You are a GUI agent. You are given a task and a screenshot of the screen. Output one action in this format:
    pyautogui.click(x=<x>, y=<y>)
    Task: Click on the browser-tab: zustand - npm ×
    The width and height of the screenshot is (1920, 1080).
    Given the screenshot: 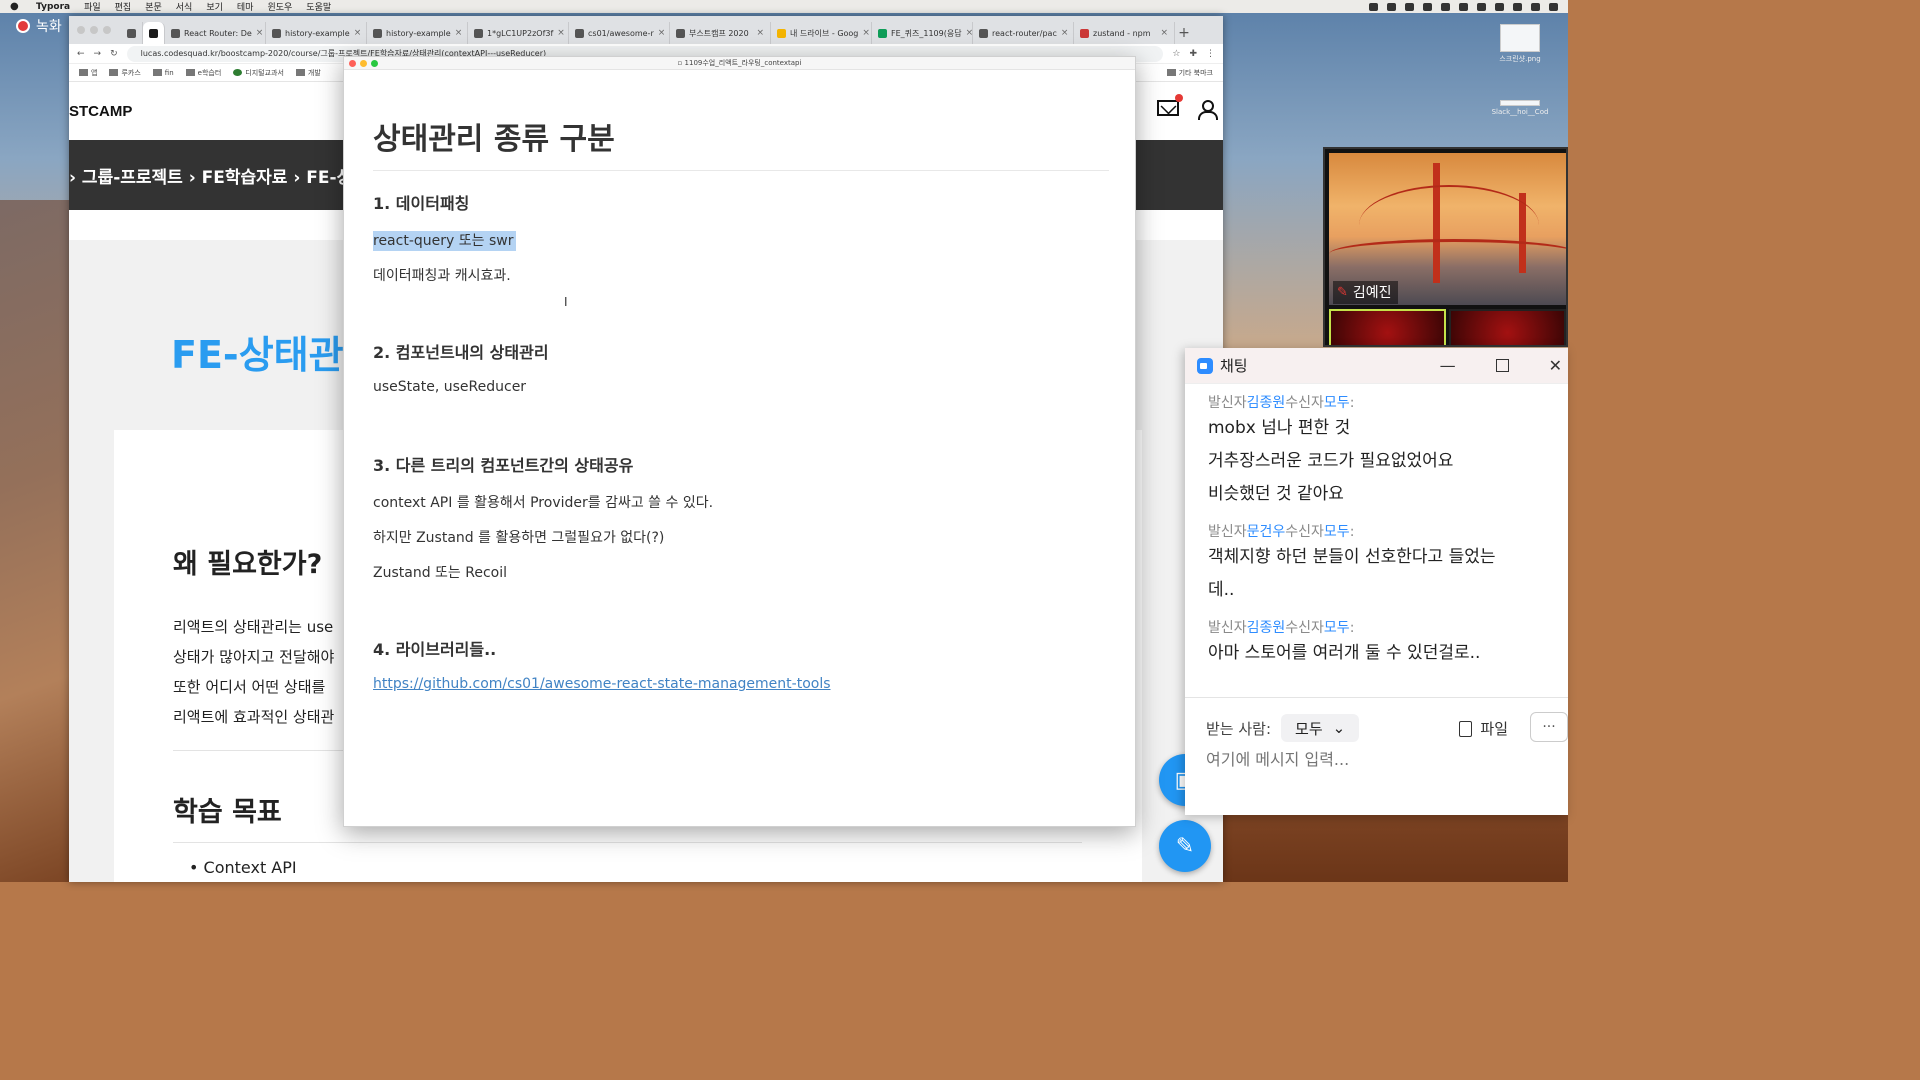 What is the action you would take?
    pyautogui.click(x=1124, y=33)
    